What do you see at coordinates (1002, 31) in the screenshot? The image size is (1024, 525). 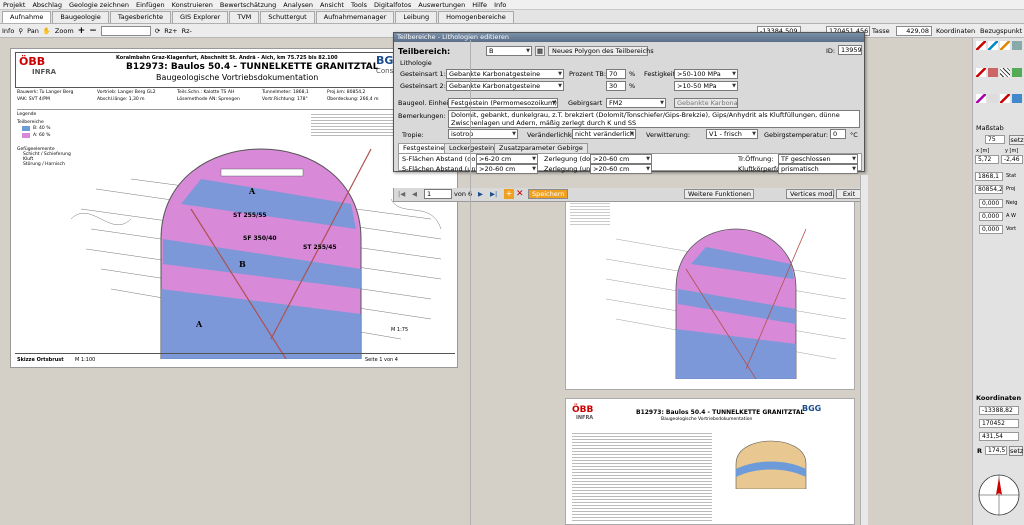 I see `bezugspunkt-button: Bezugspunkt setzen` at bounding box center [1002, 31].